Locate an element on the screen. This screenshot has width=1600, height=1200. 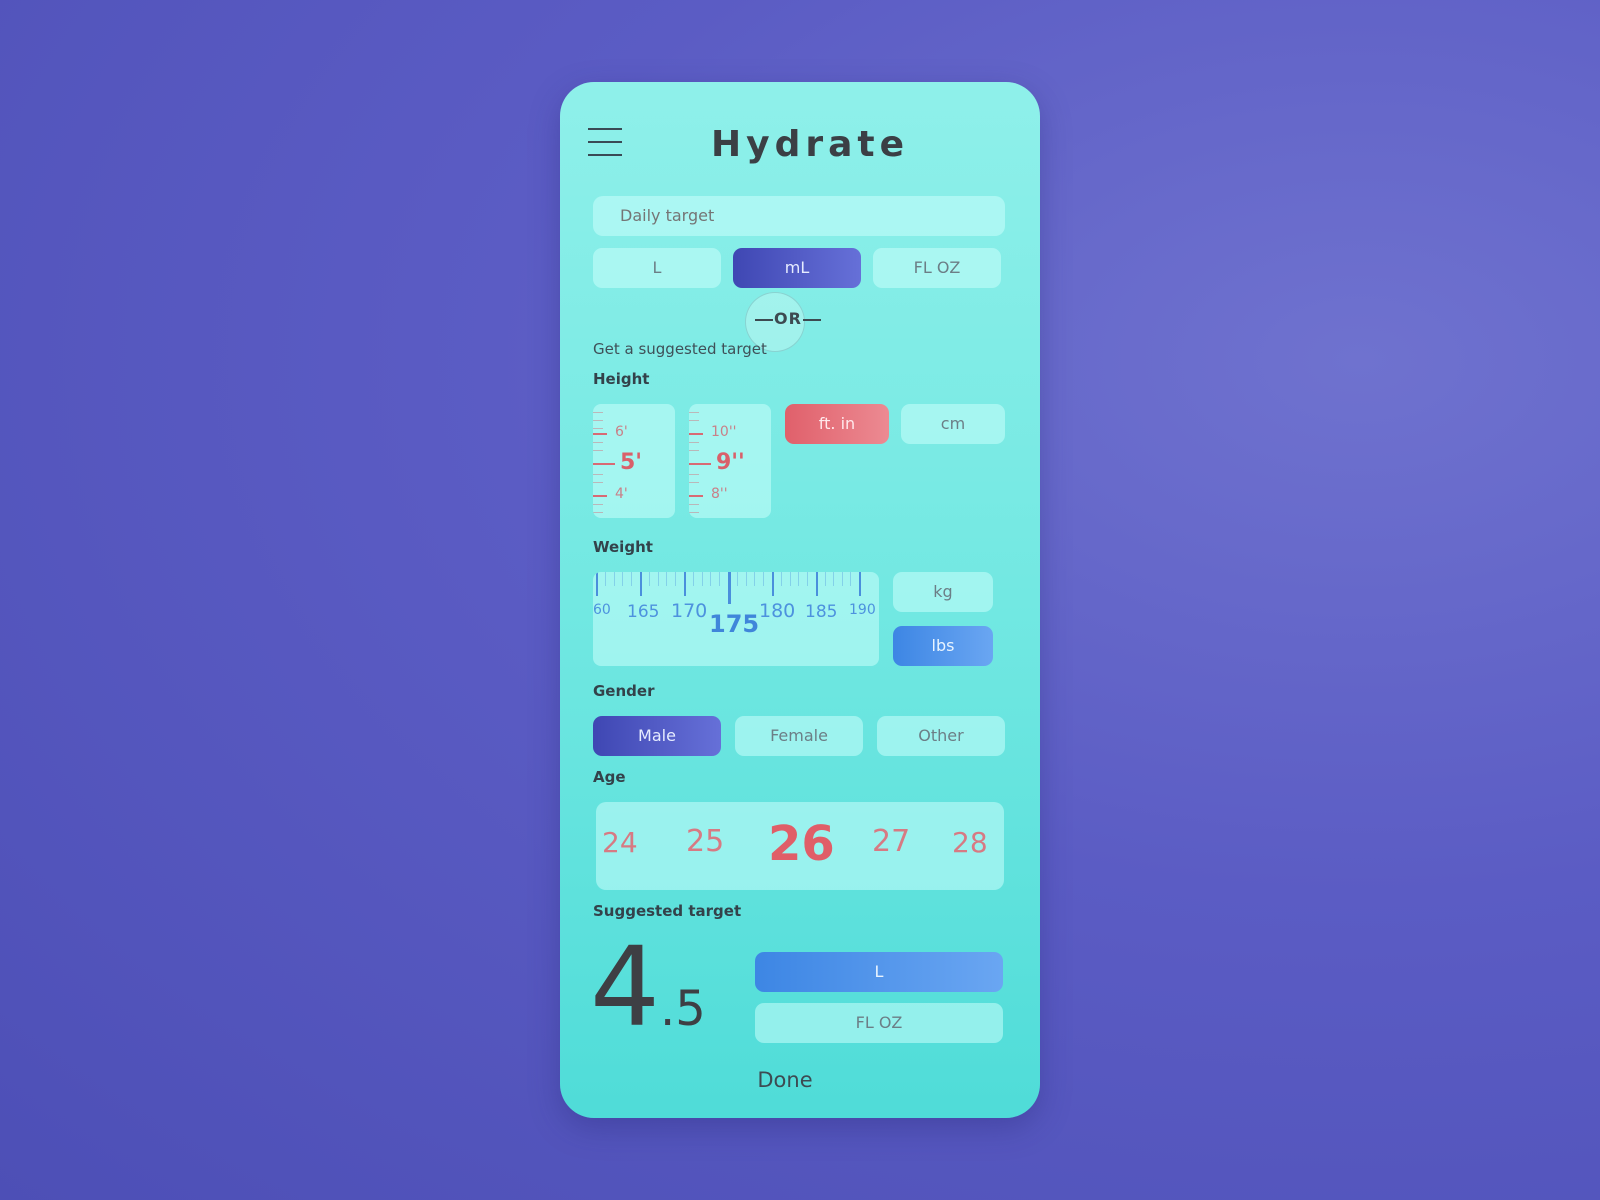
weight-unit-lbs-button: lbs is located at coordinates (943, 646).